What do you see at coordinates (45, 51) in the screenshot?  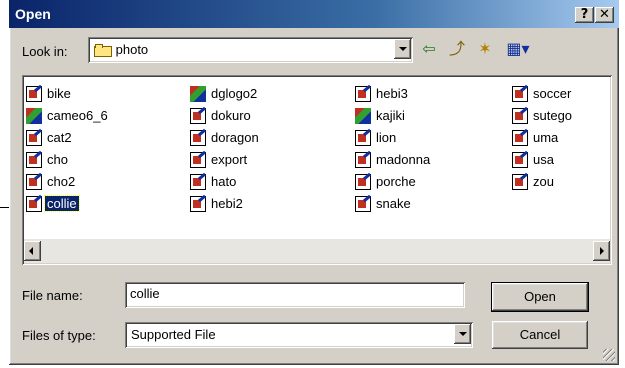 I see `look-in-label: Look in:` at bounding box center [45, 51].